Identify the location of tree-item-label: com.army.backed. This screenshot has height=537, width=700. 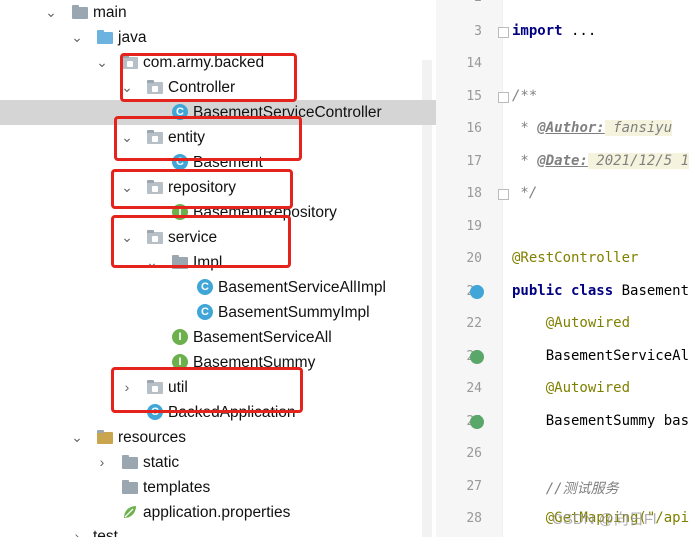
(204, 62).